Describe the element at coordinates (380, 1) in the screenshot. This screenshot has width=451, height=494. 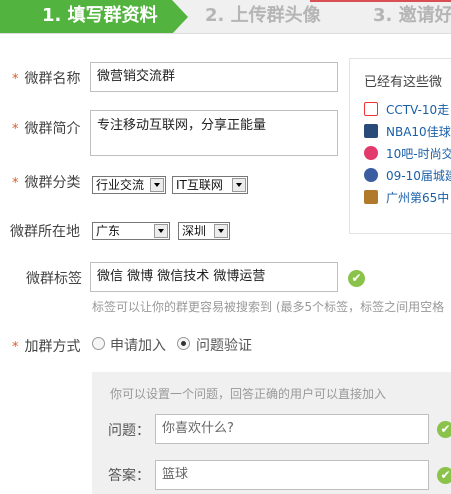
I see `top-accent-line` at that location.